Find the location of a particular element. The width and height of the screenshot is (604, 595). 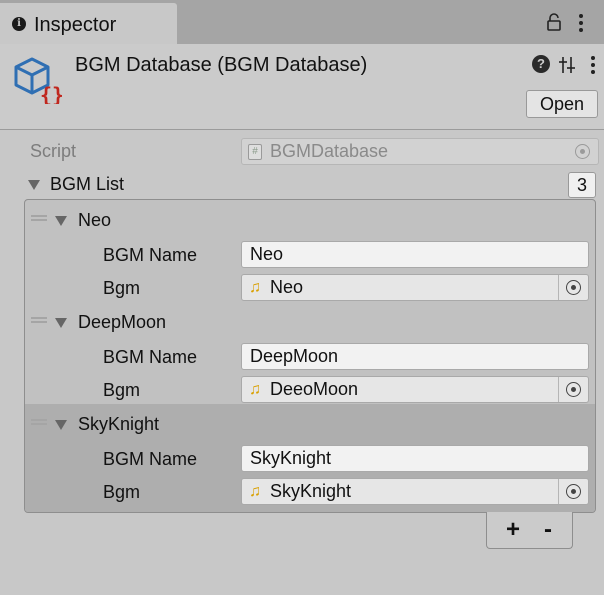

bgm-name-input: SkyKnight is located at coordinates (415, 458).